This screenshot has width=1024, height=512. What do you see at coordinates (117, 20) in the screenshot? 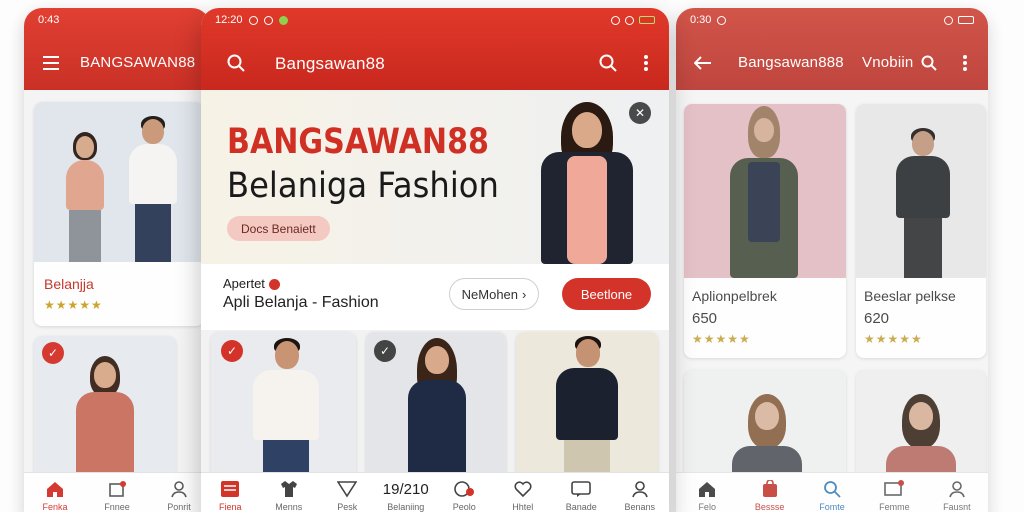
I see `status-bar: 0:43` at bounding box center [117, 20].